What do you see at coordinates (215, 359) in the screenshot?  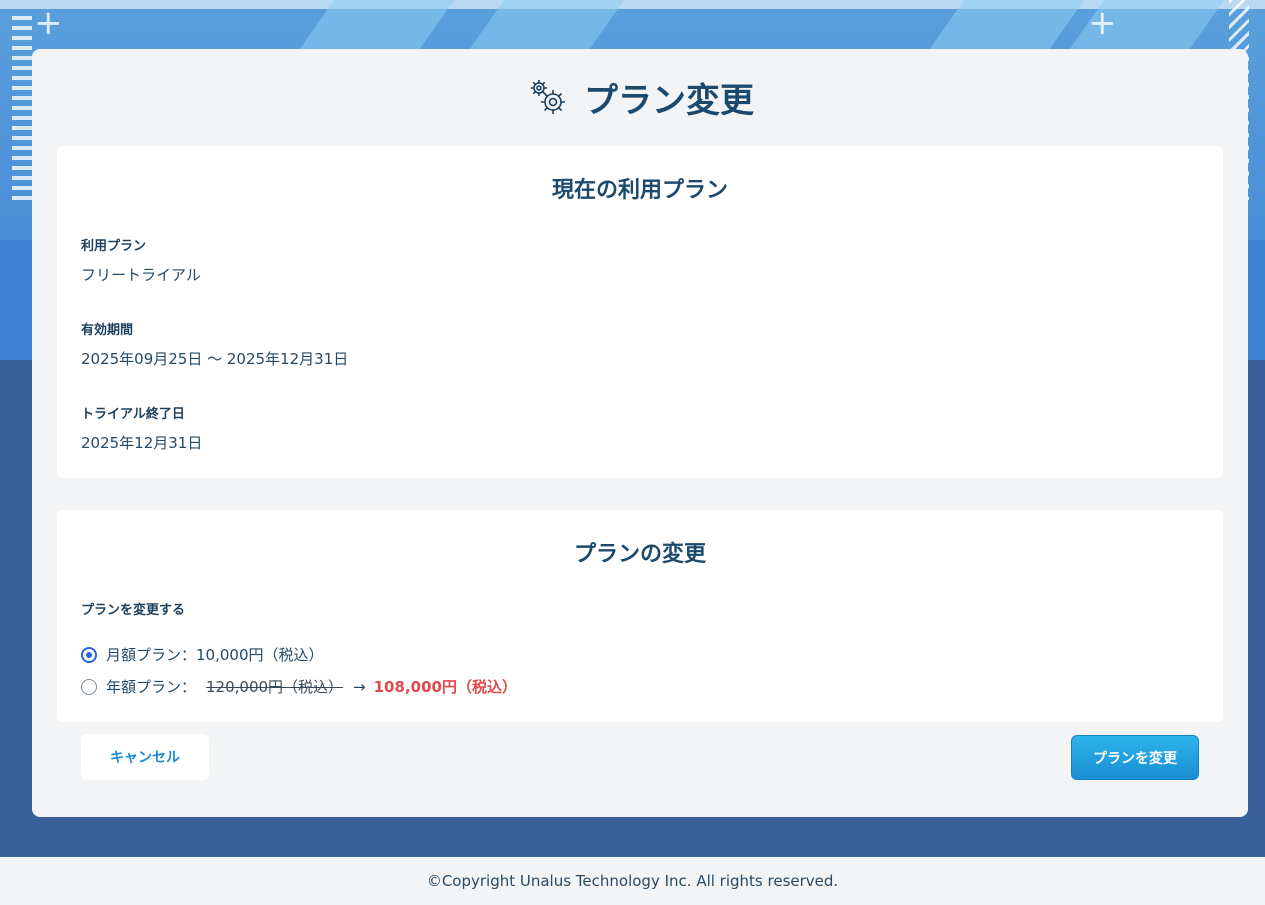 I see `validity-period-value: 2025年09月25日 〜 2025年12月31日` at bounding box center [215, 359].